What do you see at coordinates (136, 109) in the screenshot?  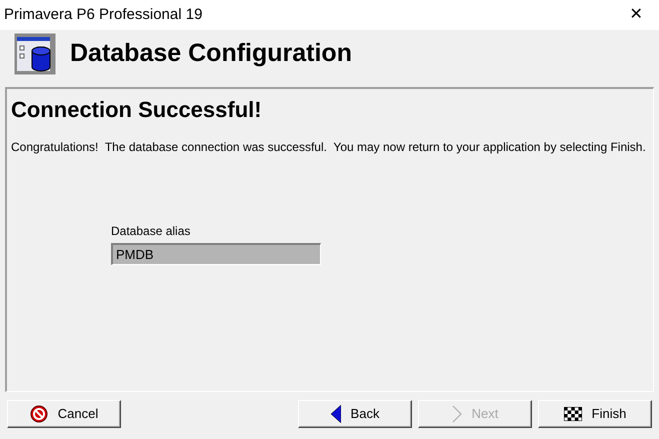 I see `panel-heading: Connection Successful!` at bounding box center [136, 109].